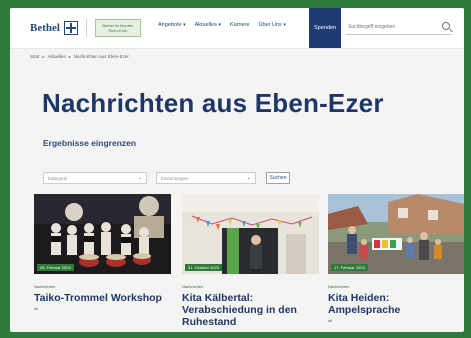 Image resolution: width=471 pixels, height=338 pixels. I want to click on nav-label: Angebote, so click(170, 25).